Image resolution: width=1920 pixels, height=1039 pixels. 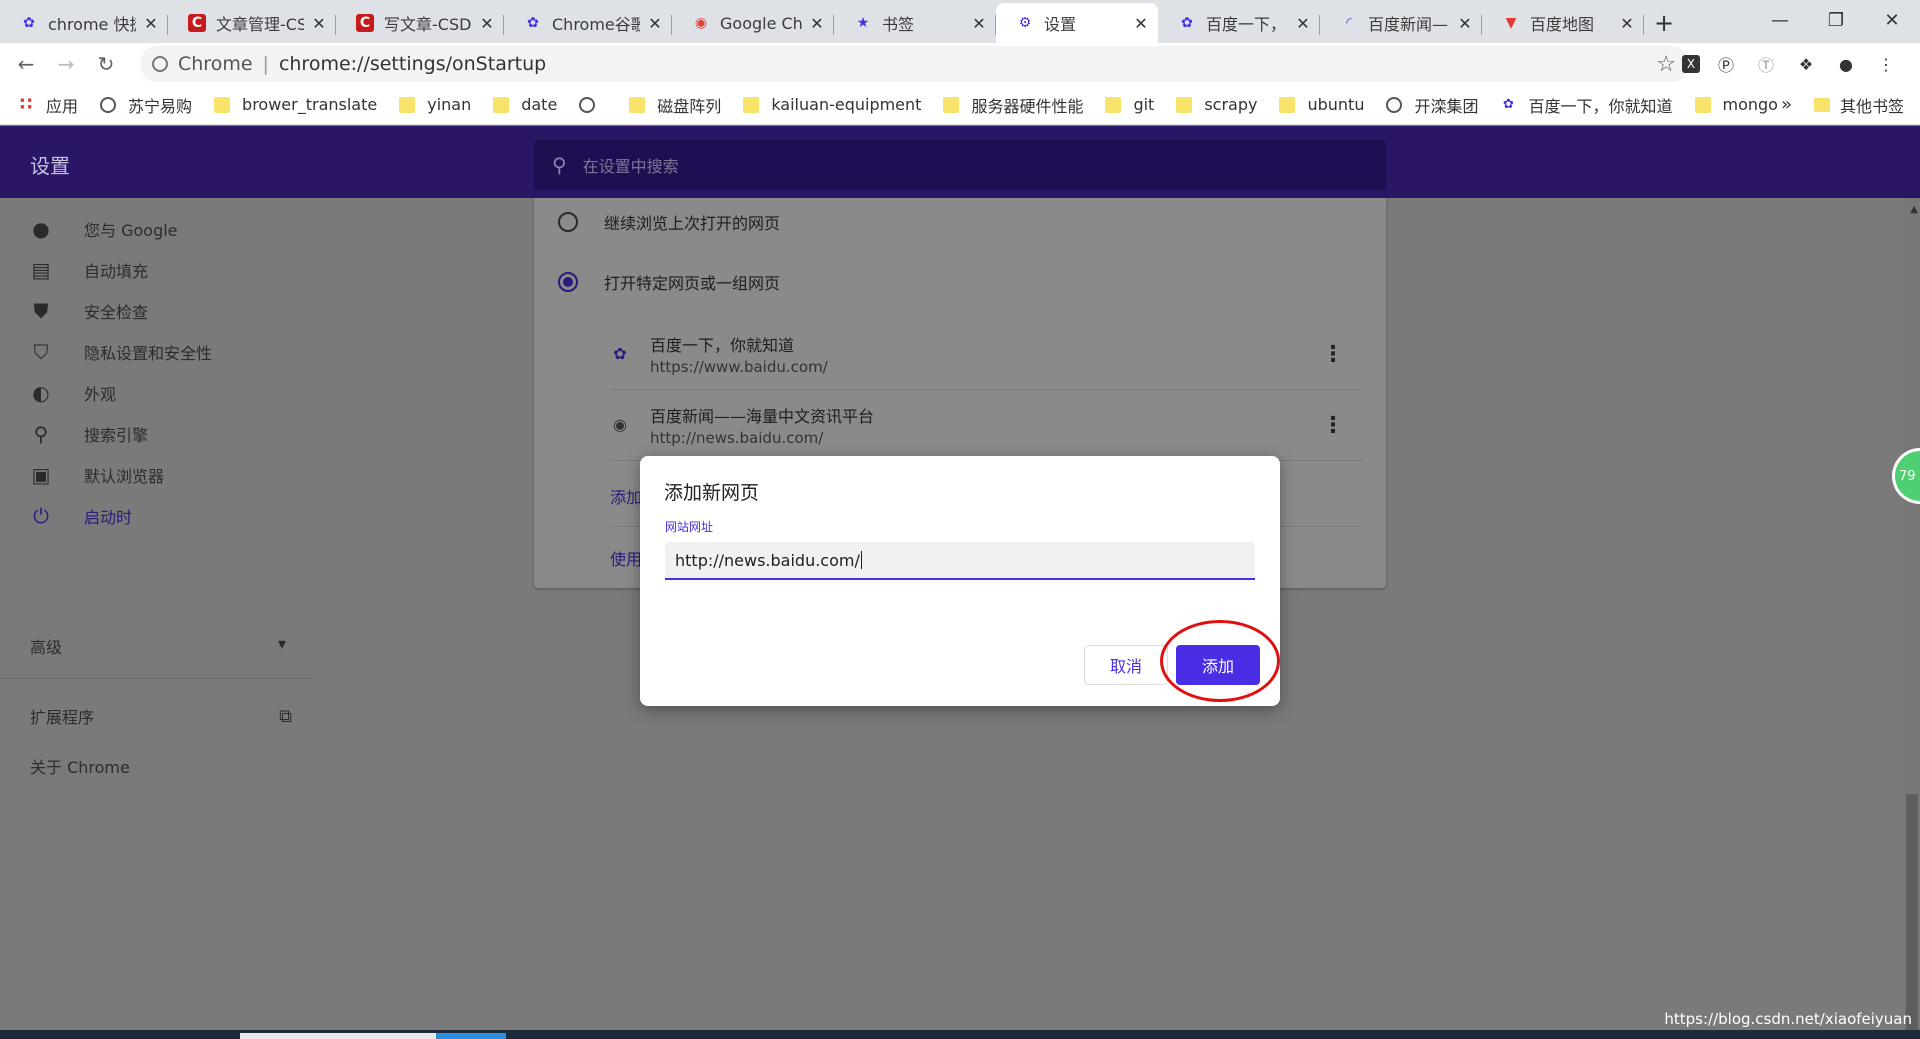 What do you see at coordinates (1126, 665) in the screenshot?
I see `cancel-button: 取消` at bounding box center [1126, 665].